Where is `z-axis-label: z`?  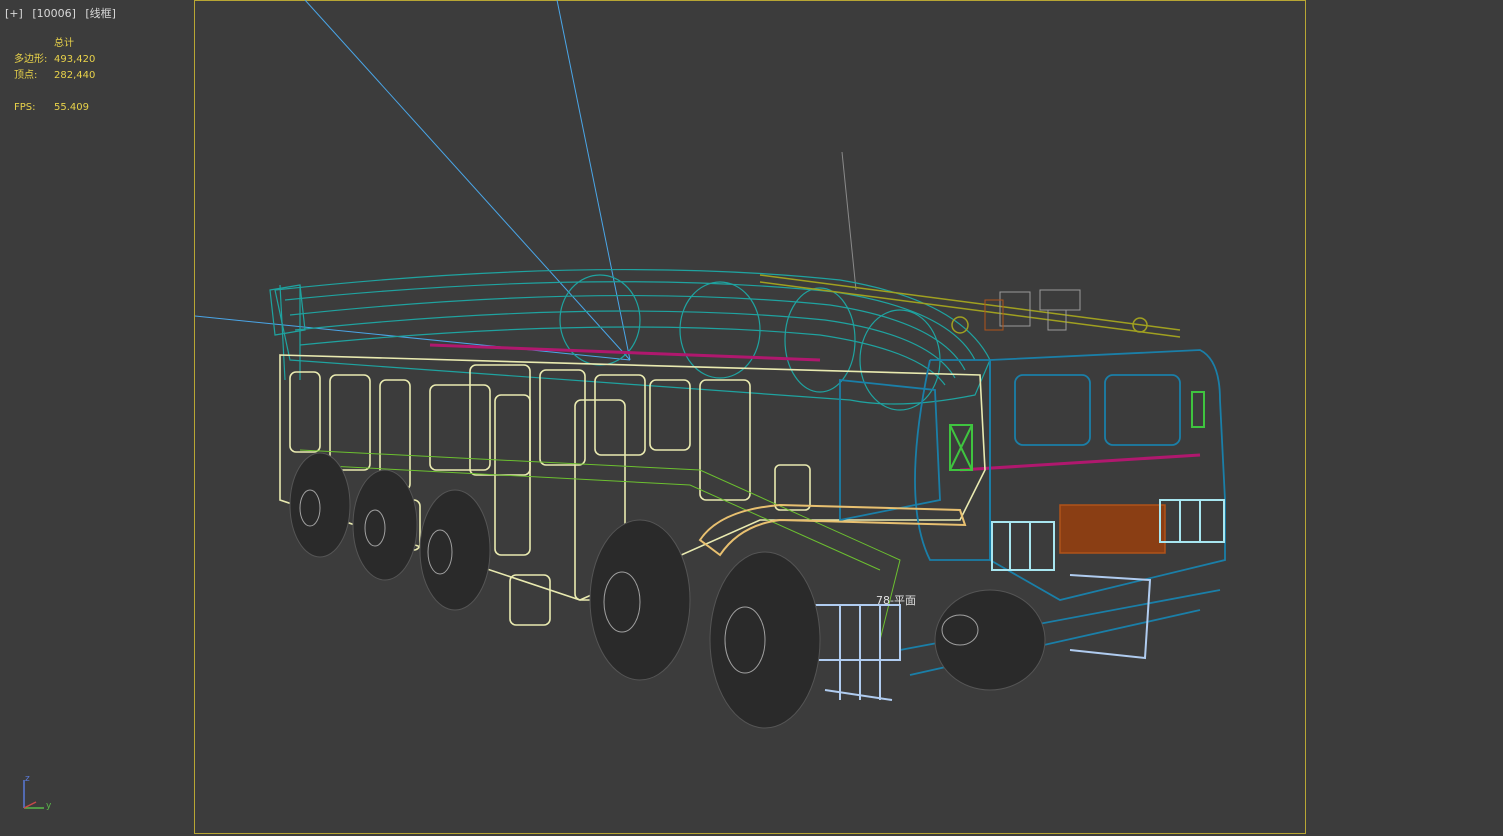
z-axis-label: z is located at coordinates (27, 779).